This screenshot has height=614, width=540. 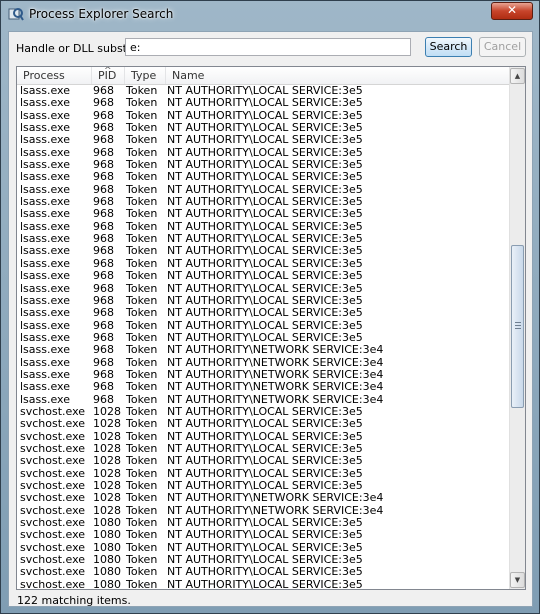 I want to click on column-header-type: Type, so click(x=145, y=75).